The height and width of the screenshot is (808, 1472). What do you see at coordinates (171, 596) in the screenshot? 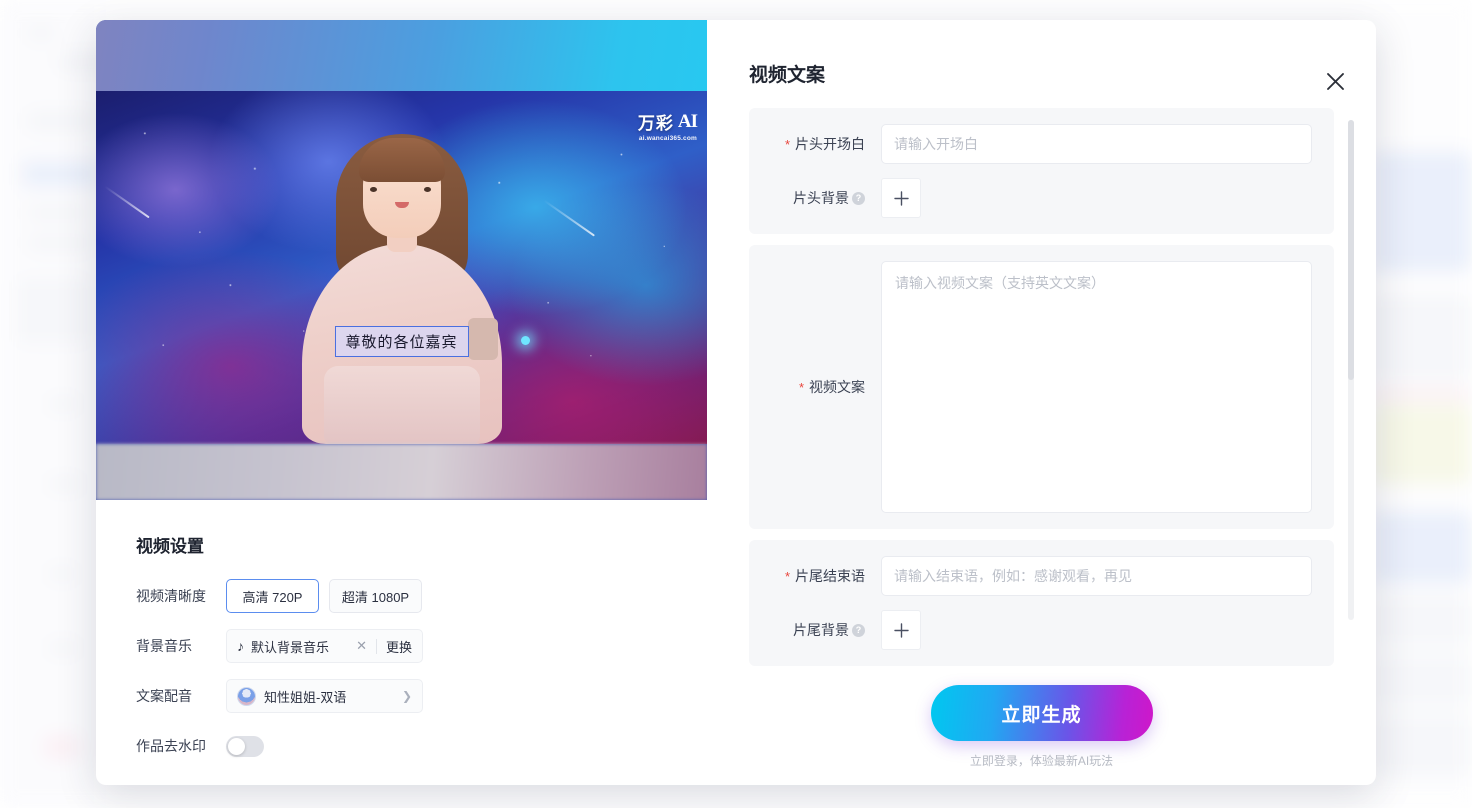
I see `resolution-label: 视频清晰度` at bounding box center [171, 596].